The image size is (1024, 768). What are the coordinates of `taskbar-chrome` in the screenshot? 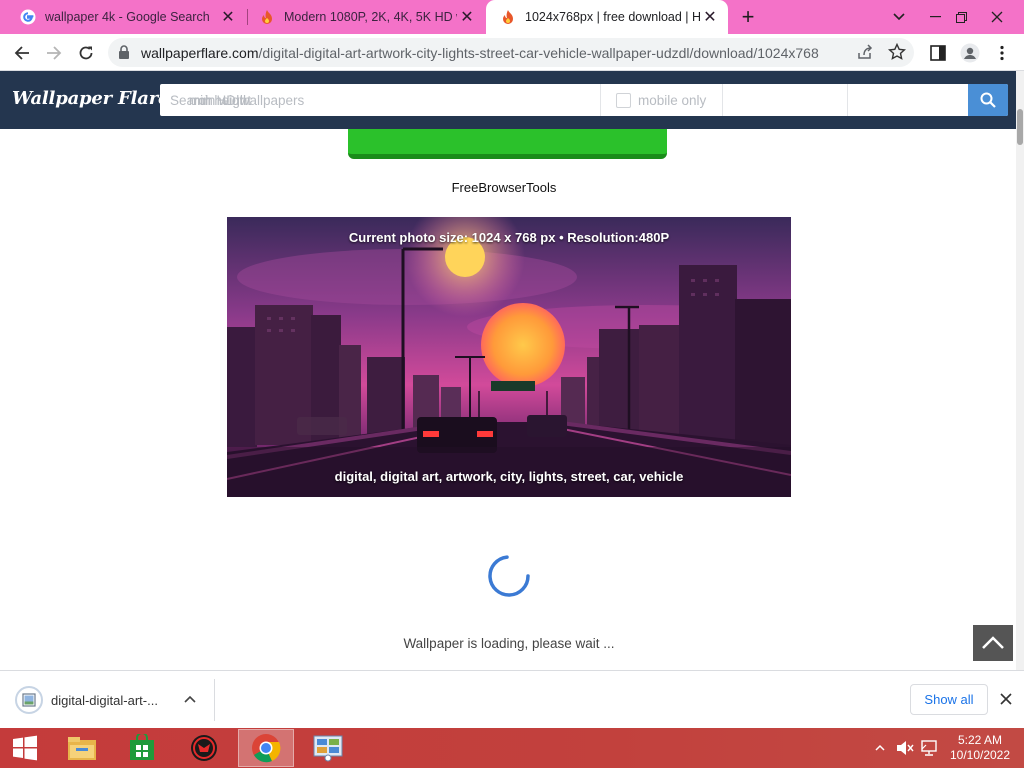 It's located at (266, 748).